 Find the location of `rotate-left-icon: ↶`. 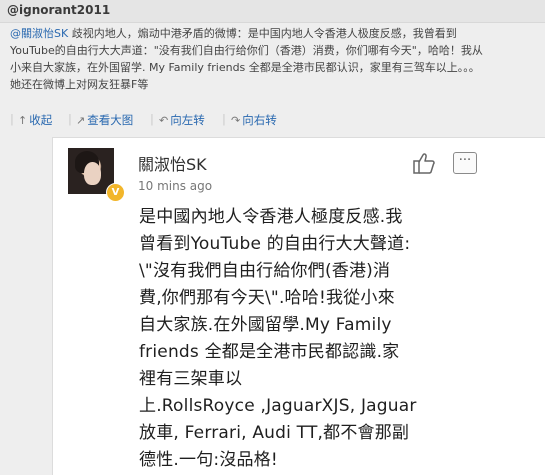

rotate-left-icon: ↶ is located at coordinates (164, 120).